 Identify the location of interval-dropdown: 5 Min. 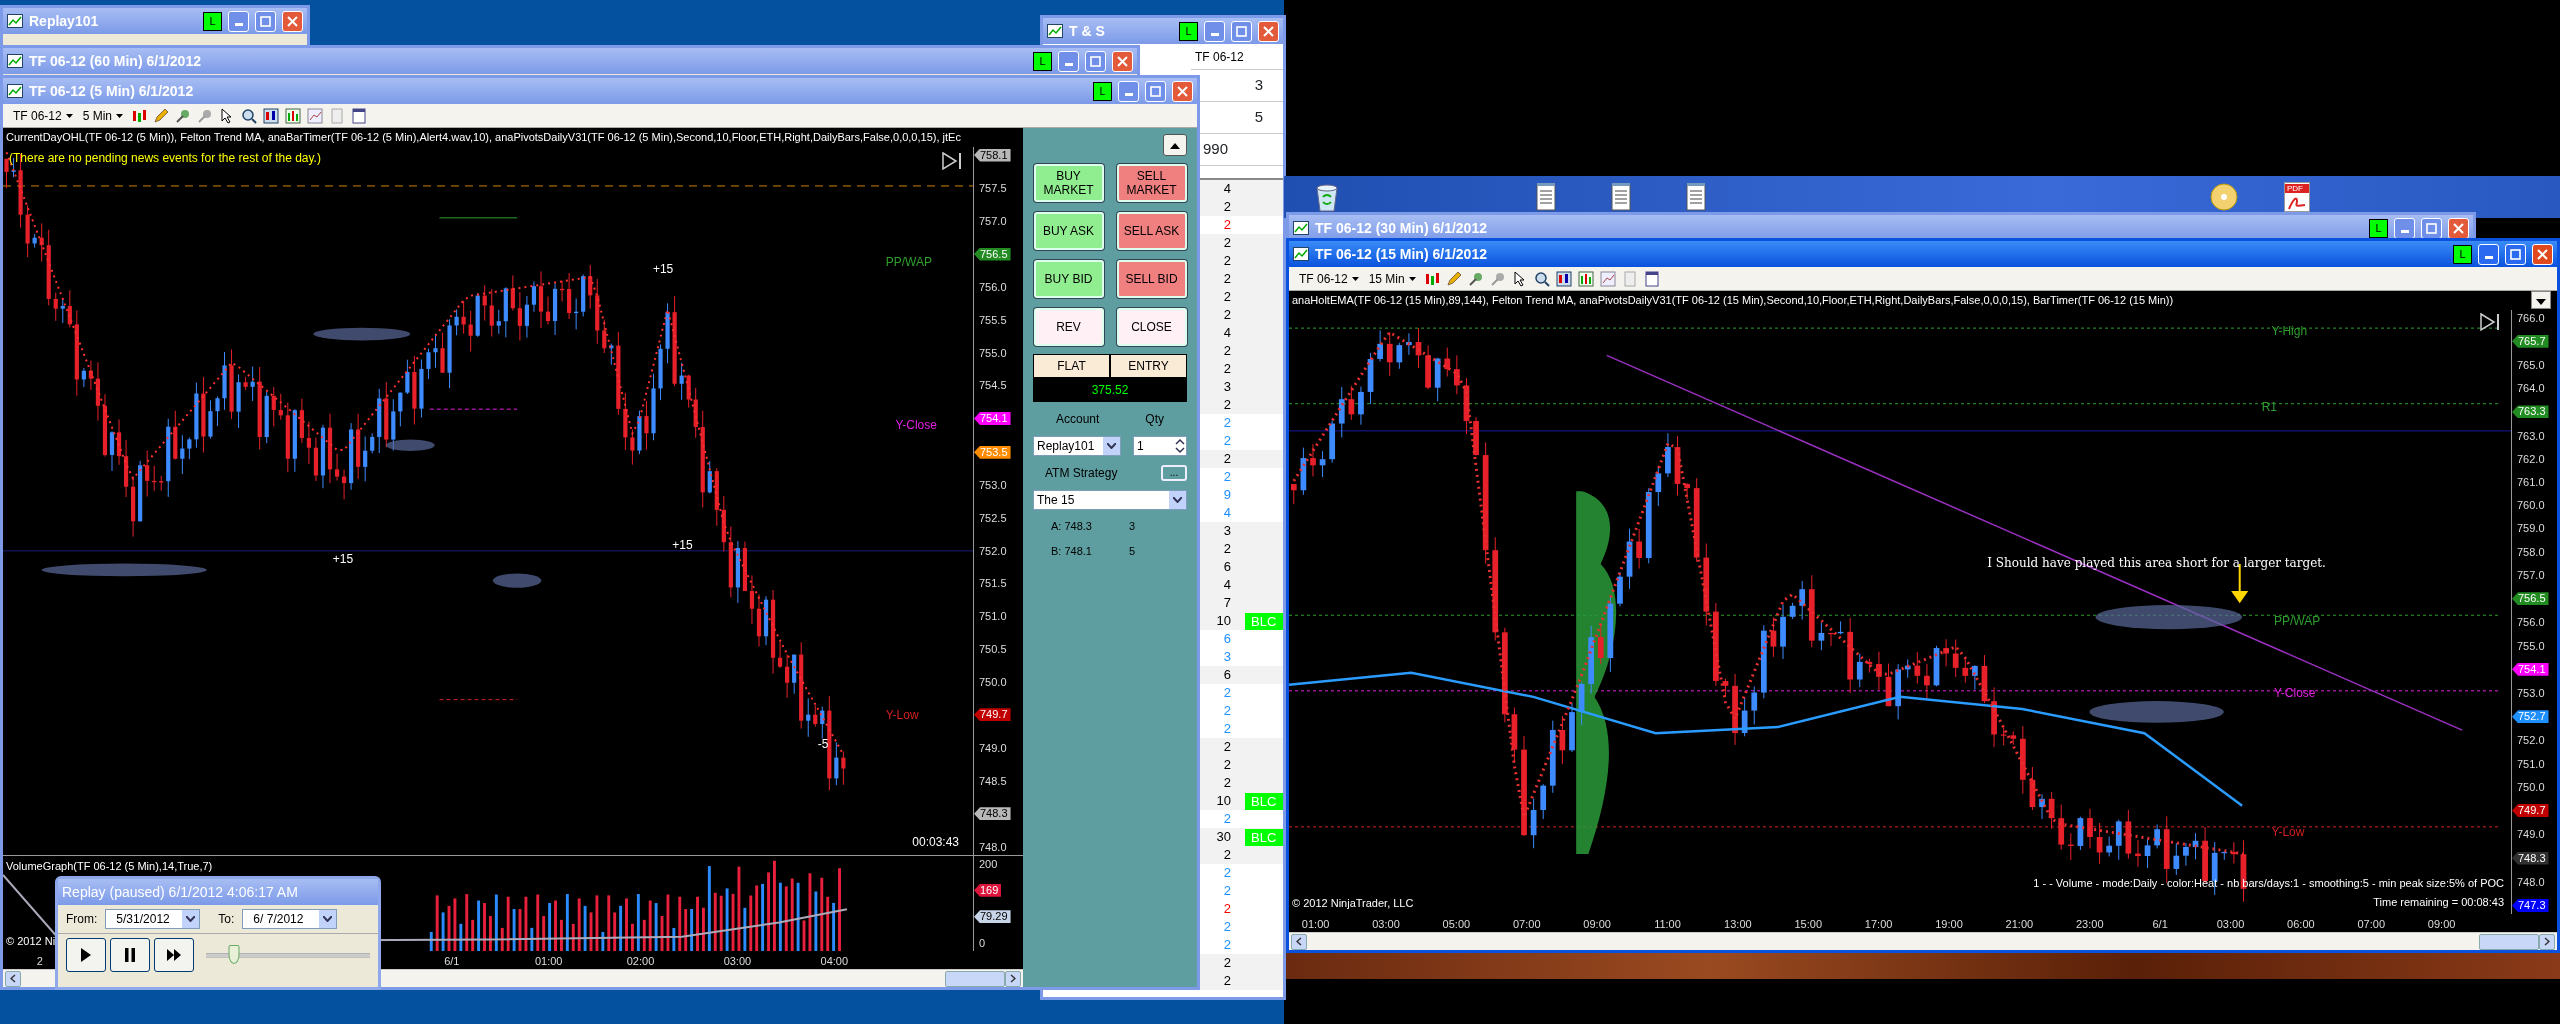
(103, 115).